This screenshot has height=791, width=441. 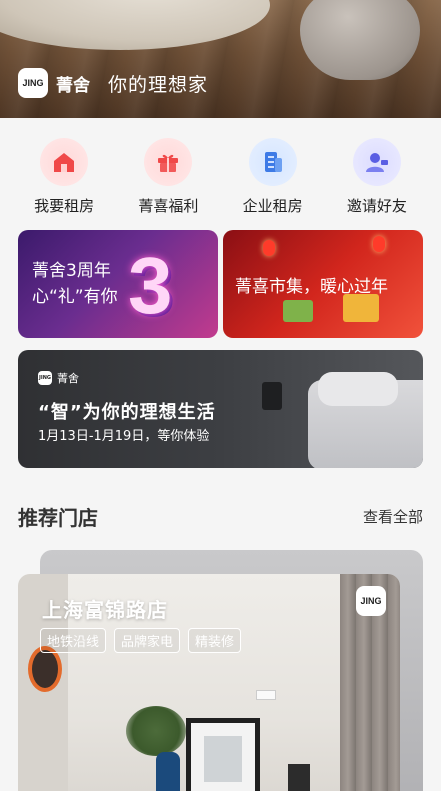 I want to click on hero-logo-row: JING 菁舍 你的理想家, so click(x=113, y=83).